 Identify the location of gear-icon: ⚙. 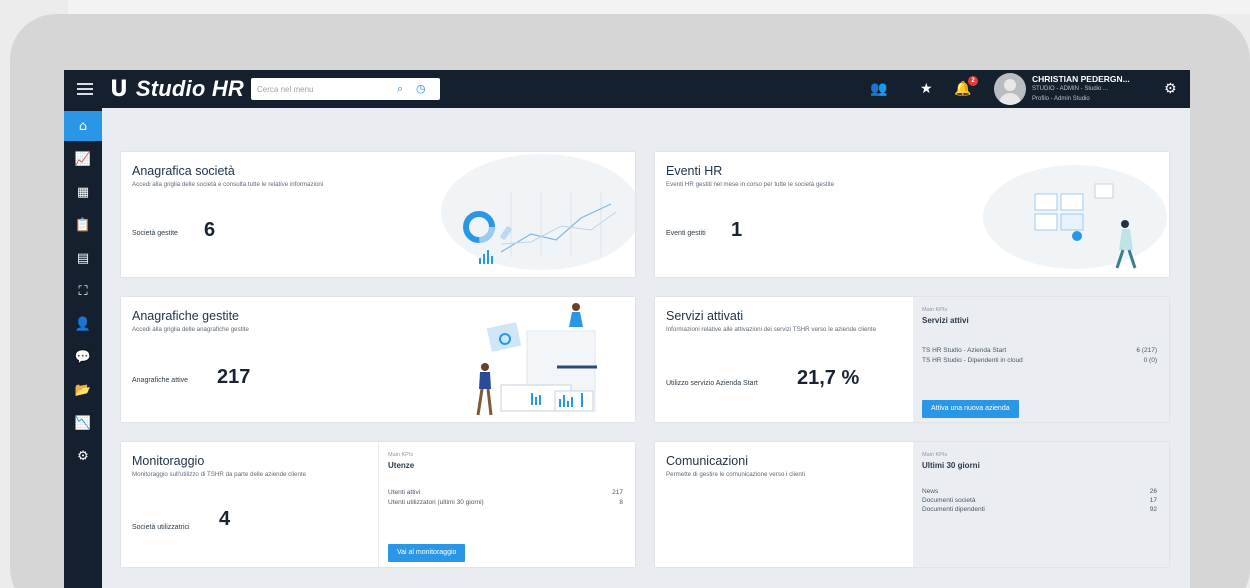
(1170, 89).